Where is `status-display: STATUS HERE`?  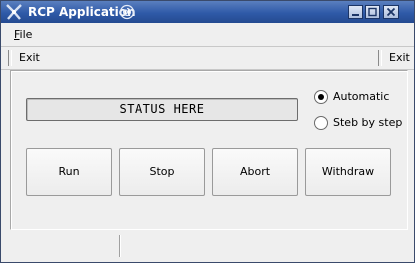
status-display: STATUS HERE is located at coordinates (162, 109).